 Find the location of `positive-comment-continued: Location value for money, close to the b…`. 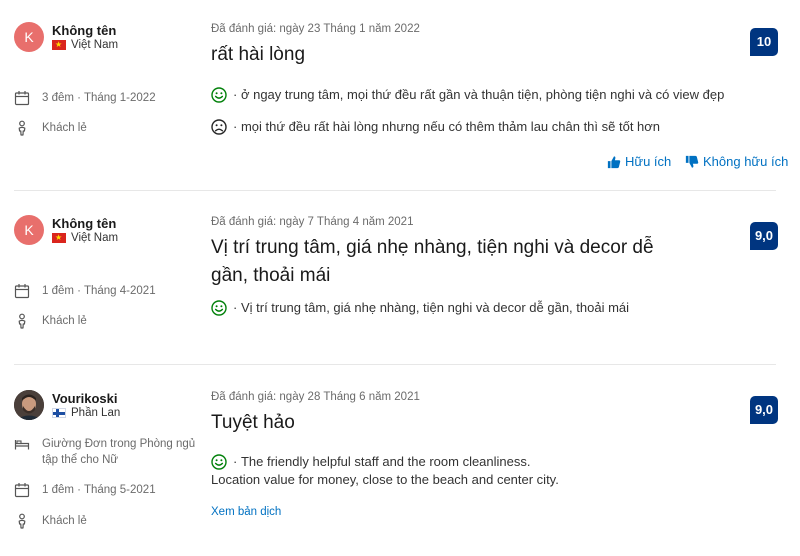

positive-comment-continued: Location value for money, close to the b… is located at coordinates (385, 480).